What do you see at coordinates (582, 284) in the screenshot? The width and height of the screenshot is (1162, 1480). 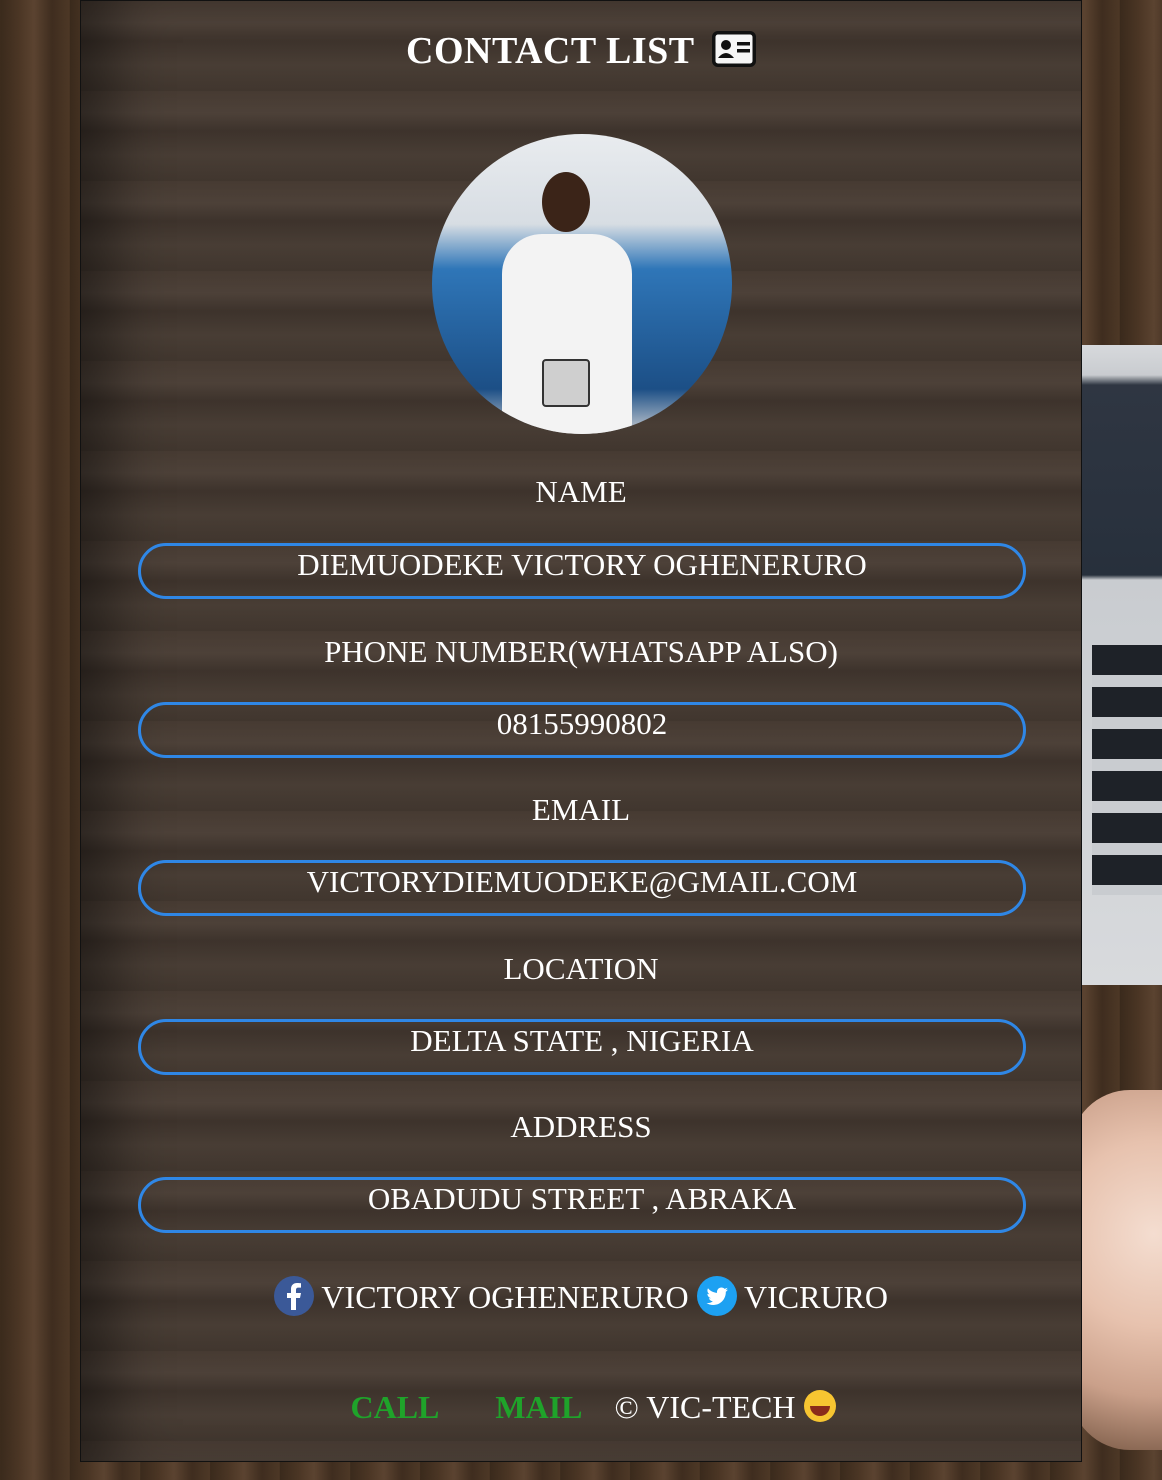 I see `profile-photo` at bounding box center [582, 284].